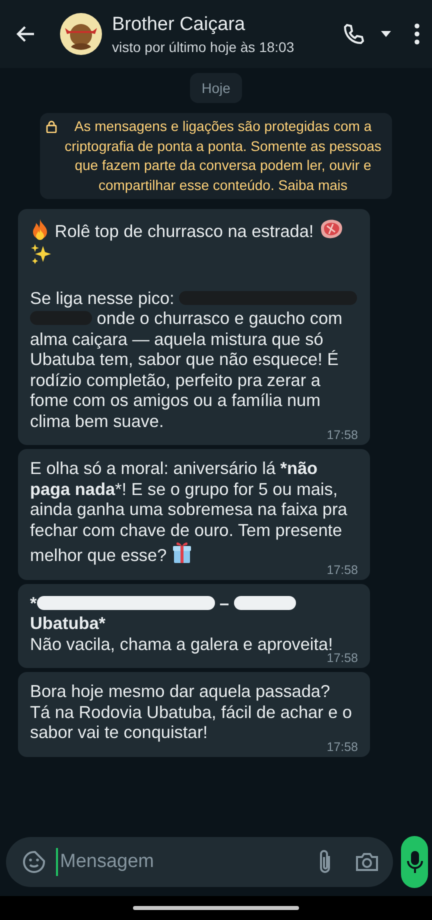 The height and width of the screenshot is (920, 432). I want to click on encryption-notice: As mensagens e ligações são protegidas com a criptografia de ponta a ponta. Somente as pessoas que fazem parte da conversa podem ler, ouvir e compartilhar esse conteúdo. Saiba mais, so click(216, 156).